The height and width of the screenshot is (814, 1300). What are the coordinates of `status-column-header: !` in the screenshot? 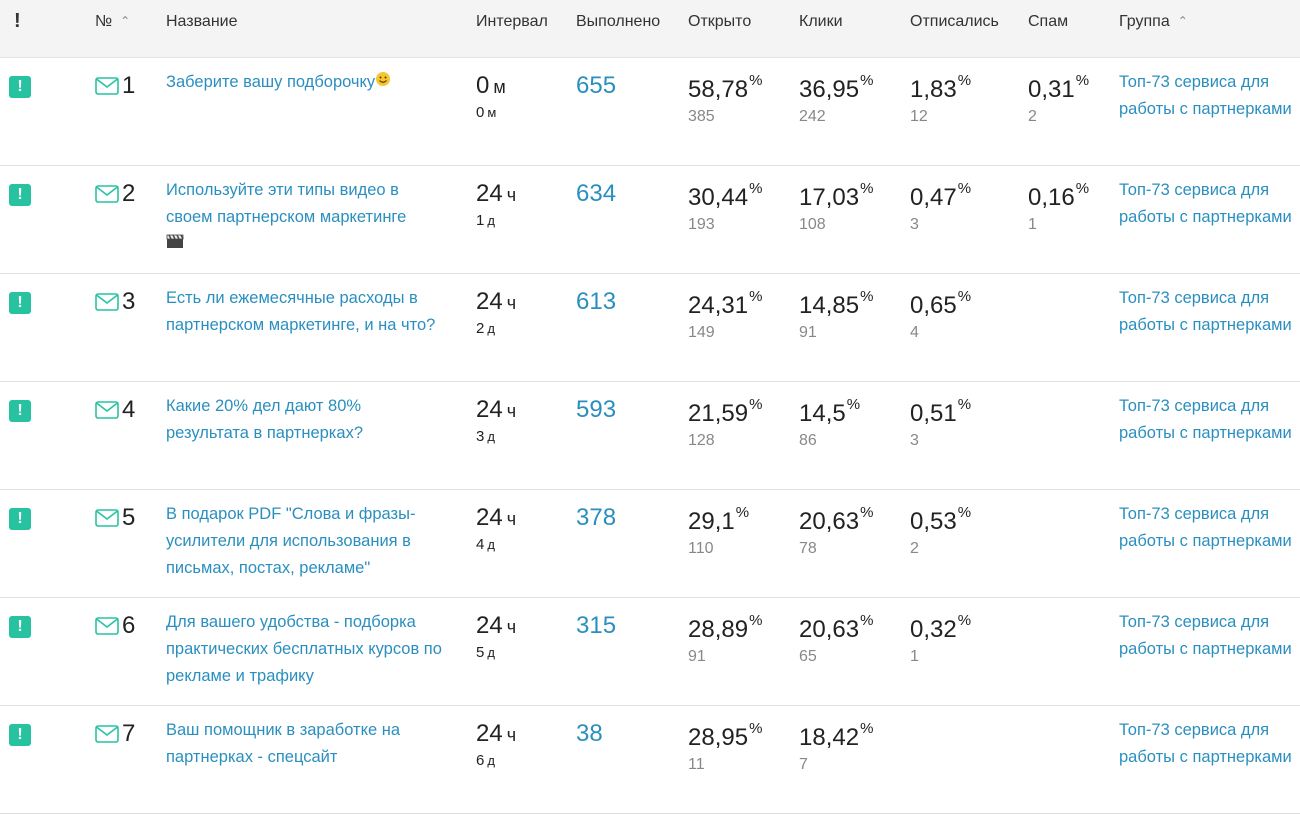 It's located at (17, 21).